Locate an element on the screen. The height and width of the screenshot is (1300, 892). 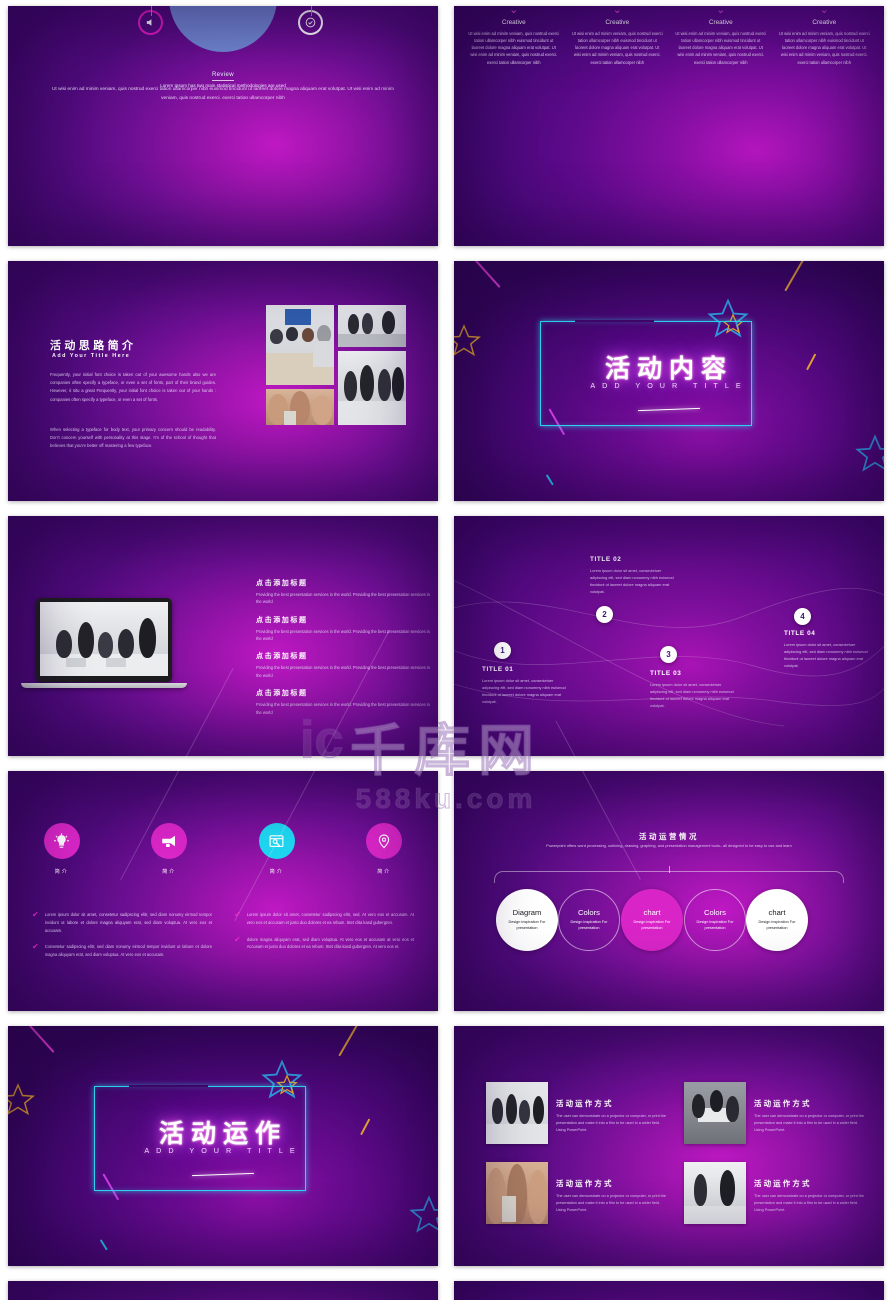
circle-label: Colors is located at coordinates (589, 913).